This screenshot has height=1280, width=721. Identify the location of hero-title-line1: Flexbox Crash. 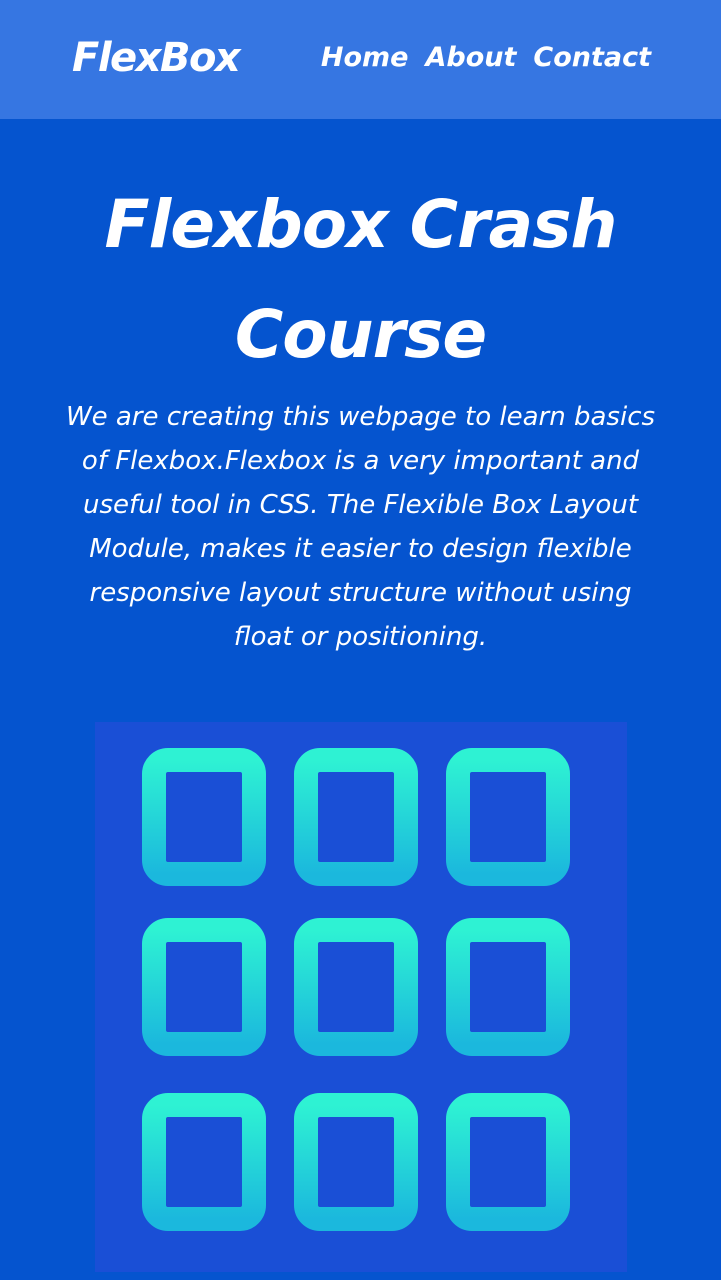
(361, 224).